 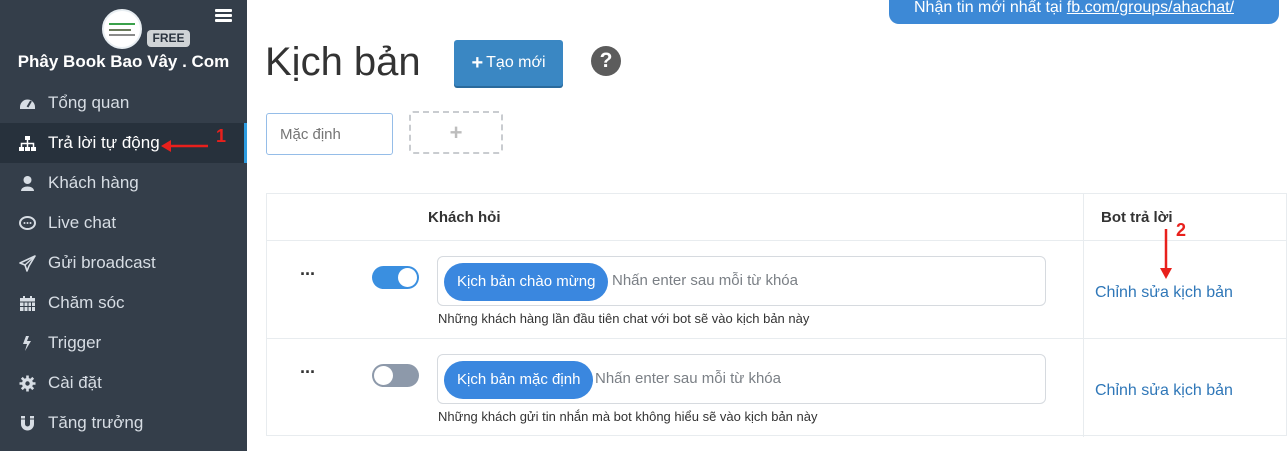 I want to click on plus-icon: +, so click(x=477, y=62).